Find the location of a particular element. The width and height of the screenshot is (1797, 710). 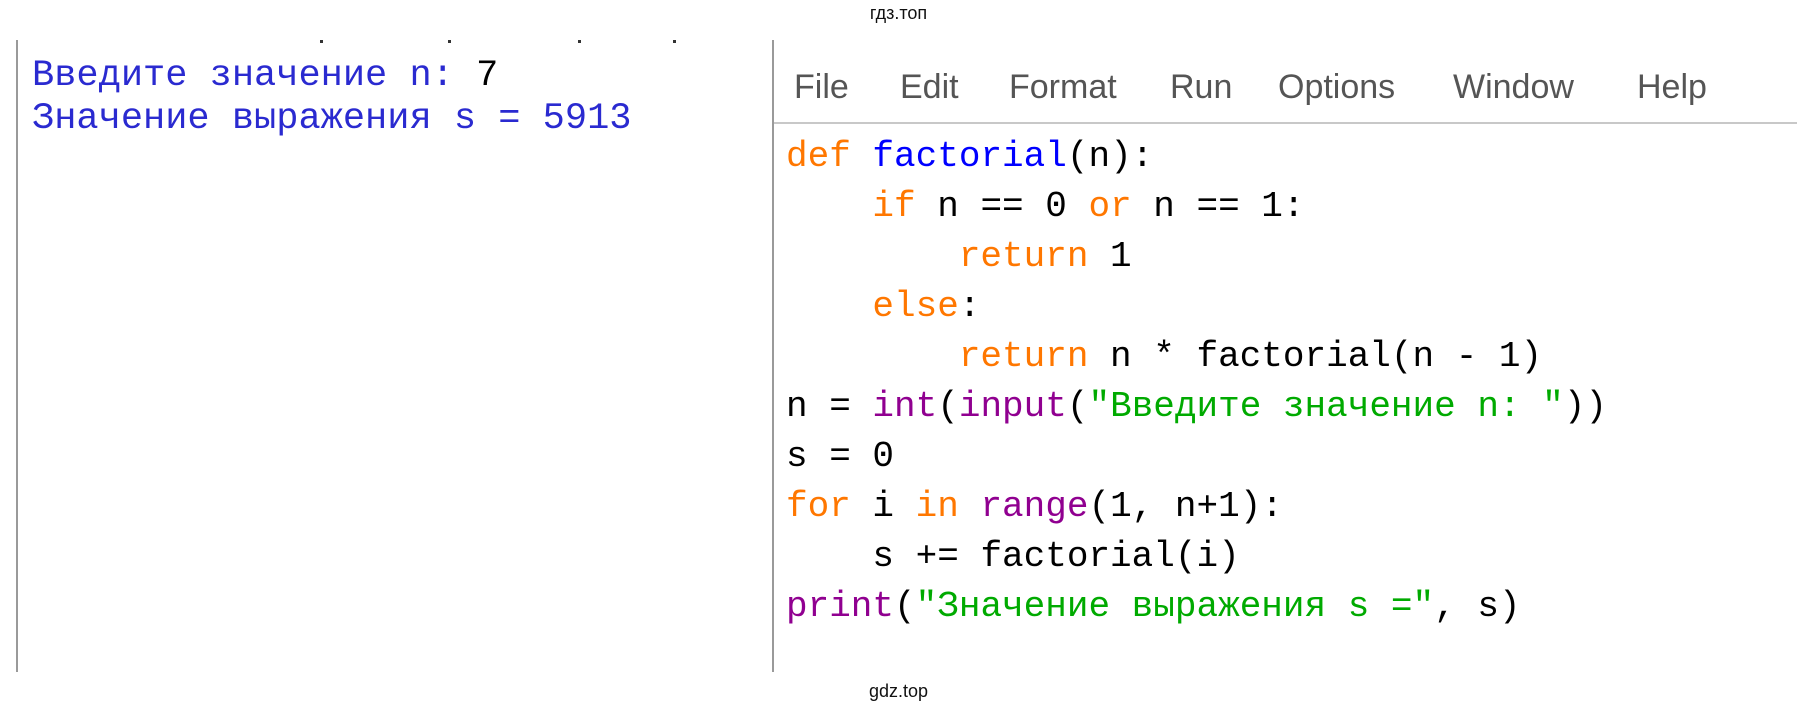

code-line-5: return n * factorial(n - 1) is located at coordinates (1196, 357).